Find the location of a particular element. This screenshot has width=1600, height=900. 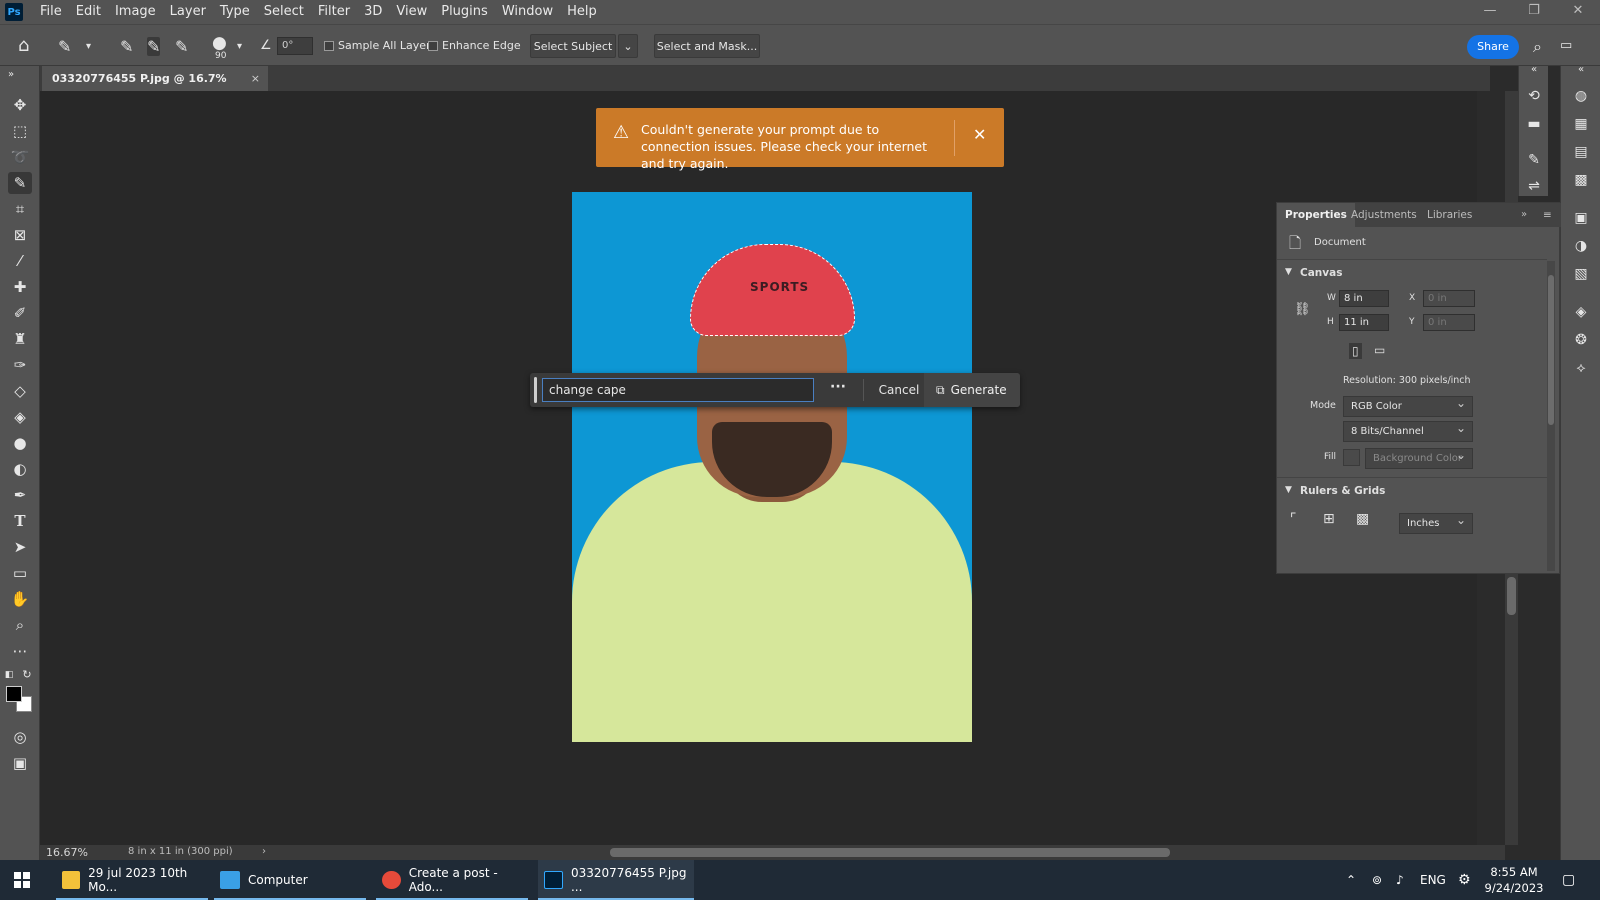

type-tool-icon: T is located at coordinates (20, 521).